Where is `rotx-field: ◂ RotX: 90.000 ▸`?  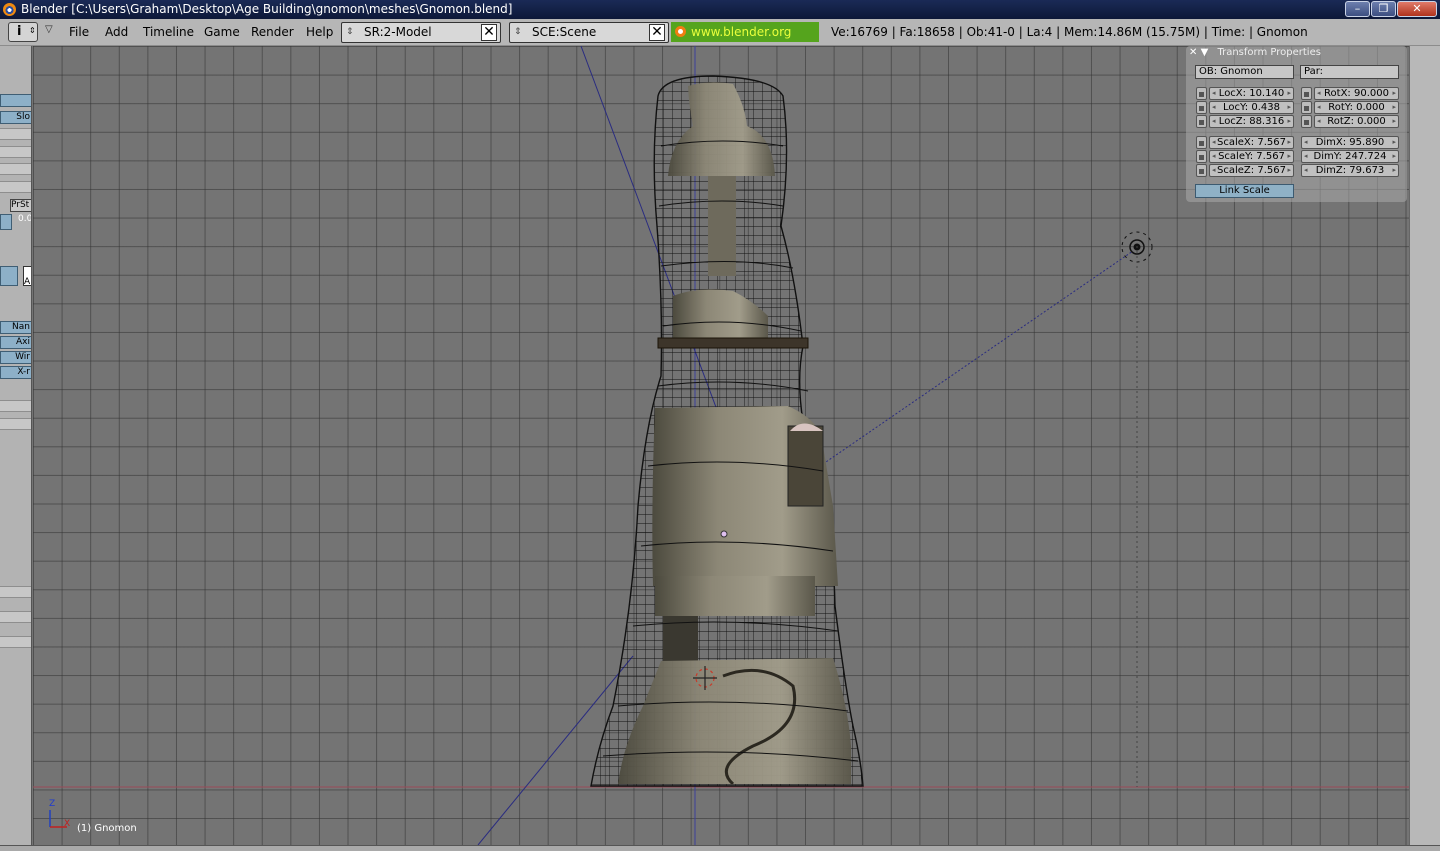
rotx-field: ◂ RotX: 90.000 ▸ is located at coordinates (1356, 93).